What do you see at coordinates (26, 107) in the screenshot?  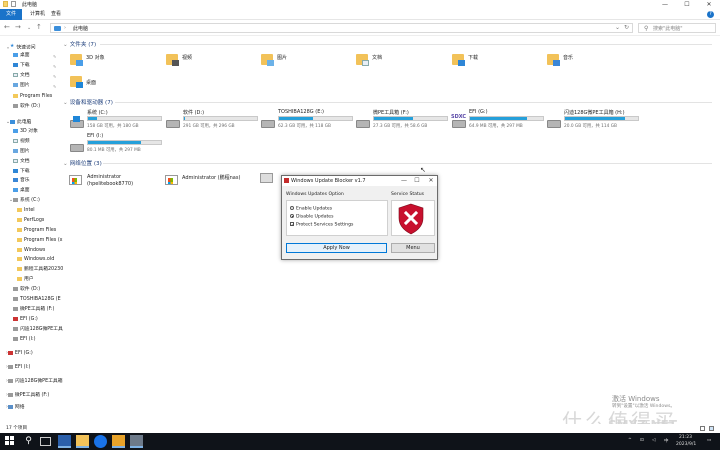 I see `sidebar-item-drive-d: 软件 (D:)` at bounding box center [26, 107].